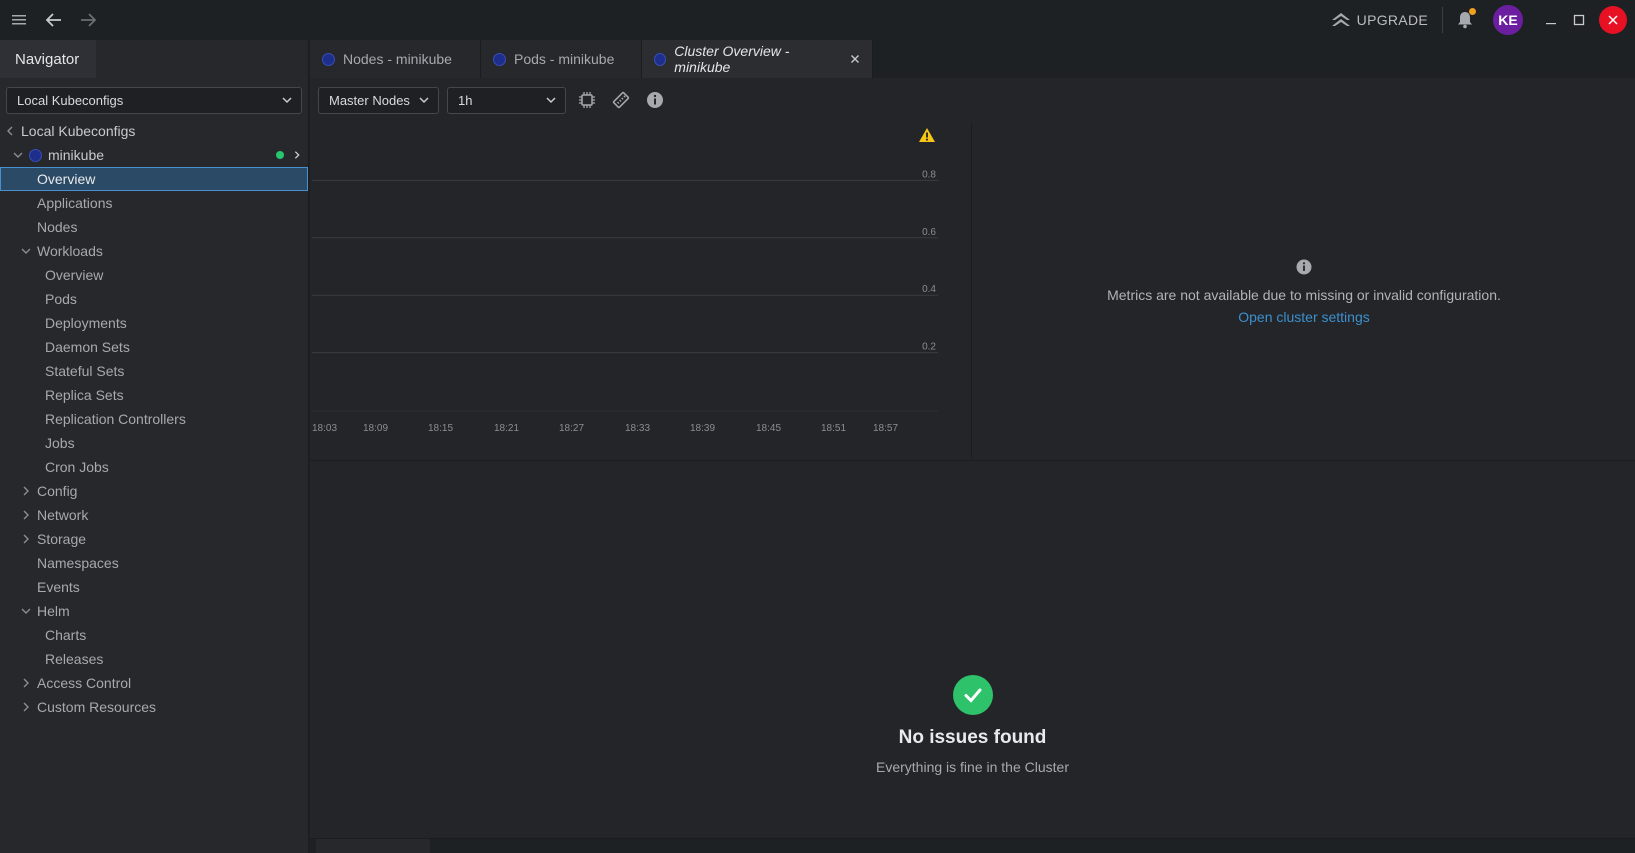 This screenshot has width=1635, height=853. I want to click on sidebar-item-helm: Helm, so click(154, 611).